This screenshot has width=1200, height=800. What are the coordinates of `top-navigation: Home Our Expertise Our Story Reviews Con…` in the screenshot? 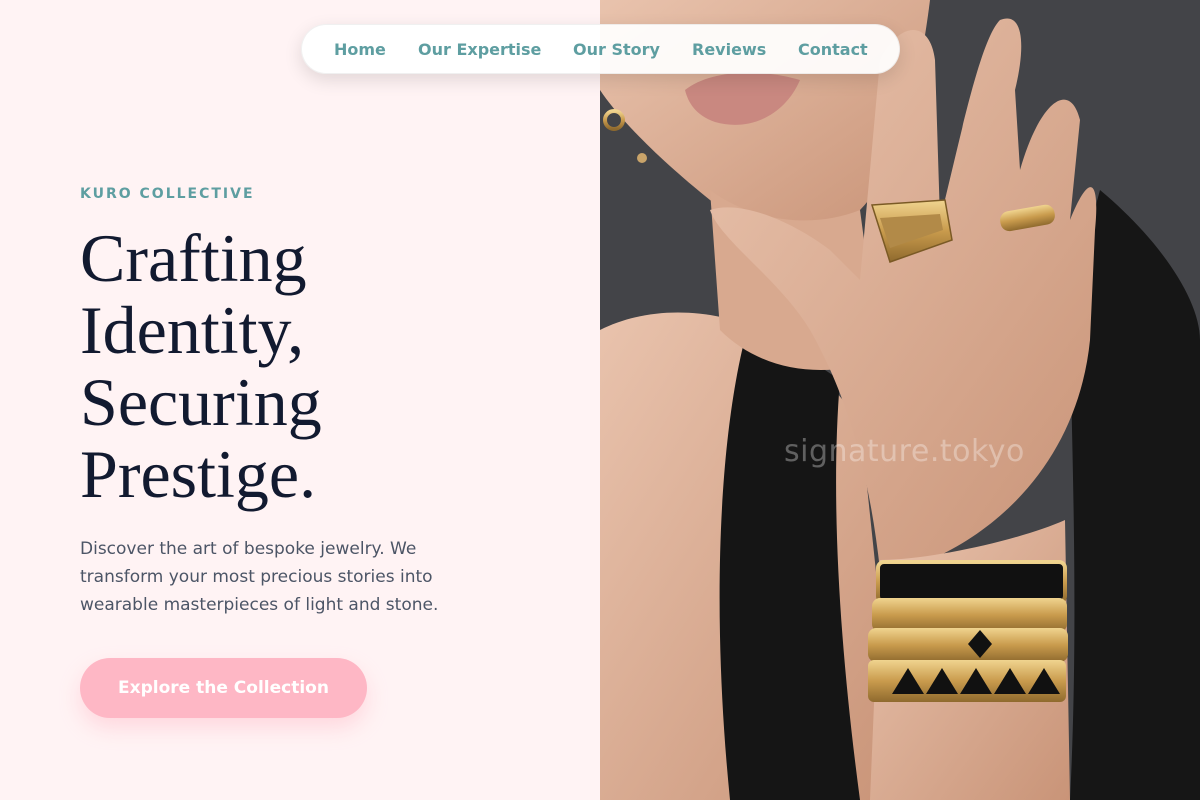 It's located at (600, 49).